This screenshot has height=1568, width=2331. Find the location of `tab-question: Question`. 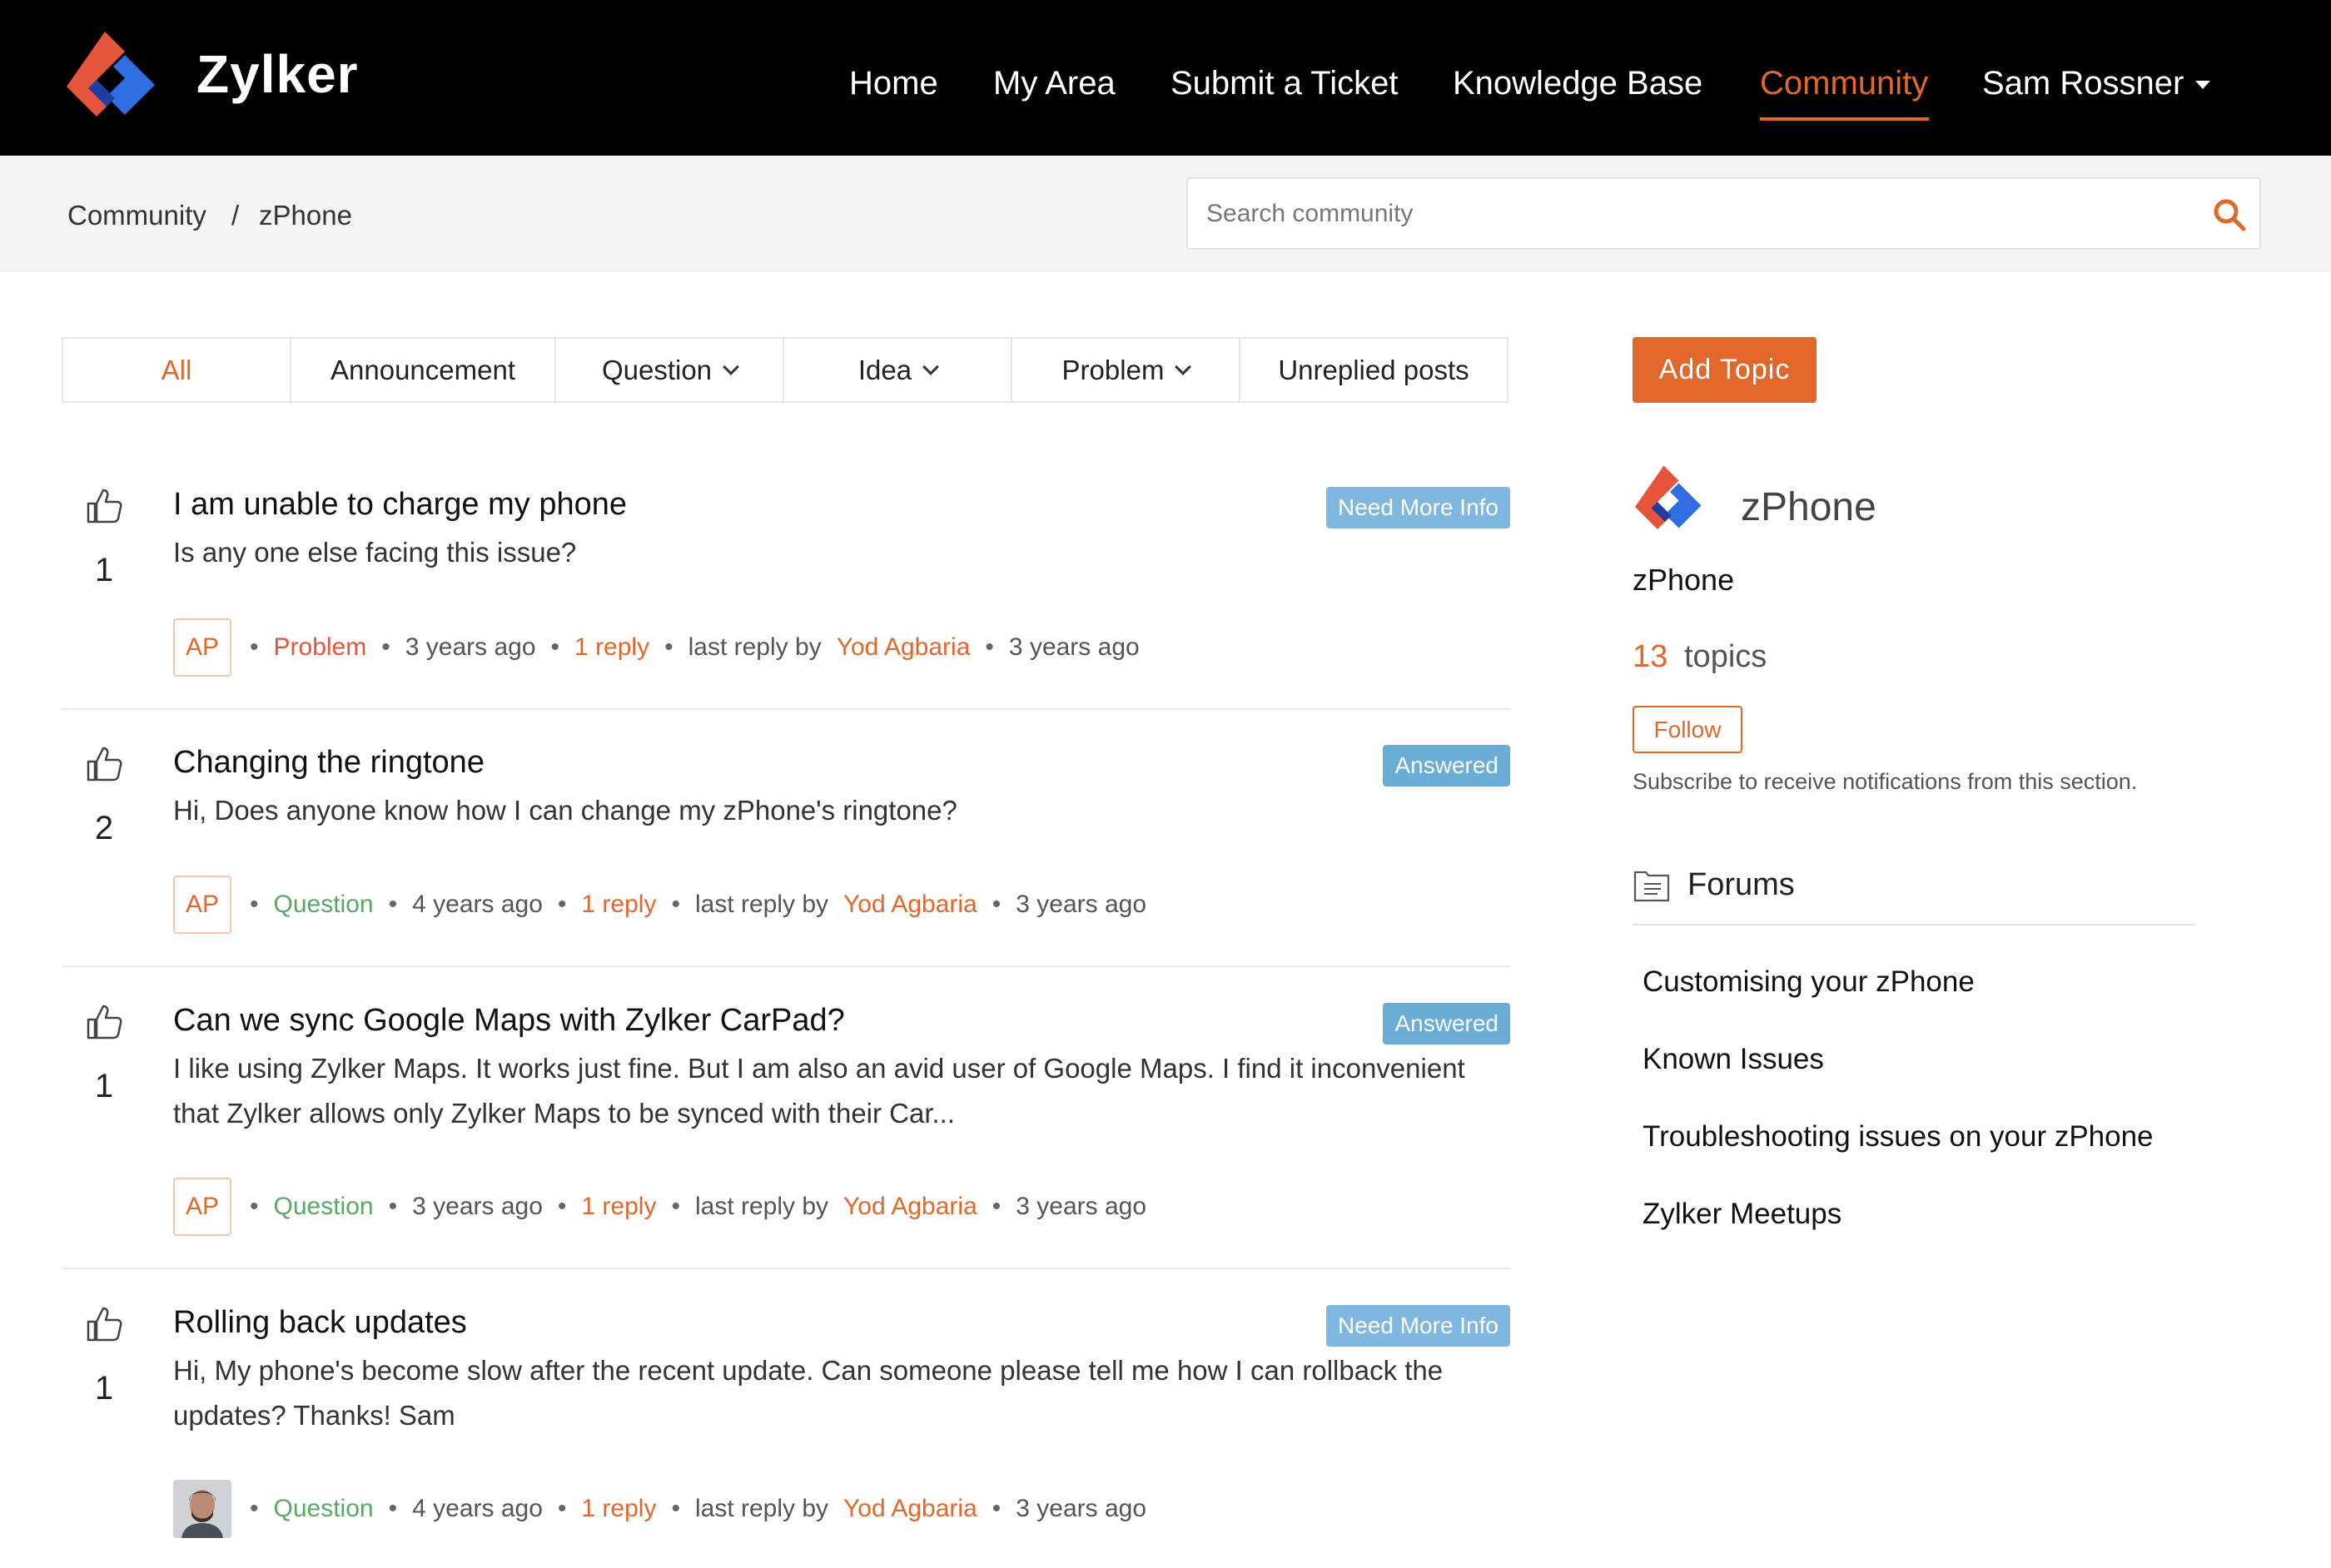

tab-question: Question is located at coordinates (670, 370).